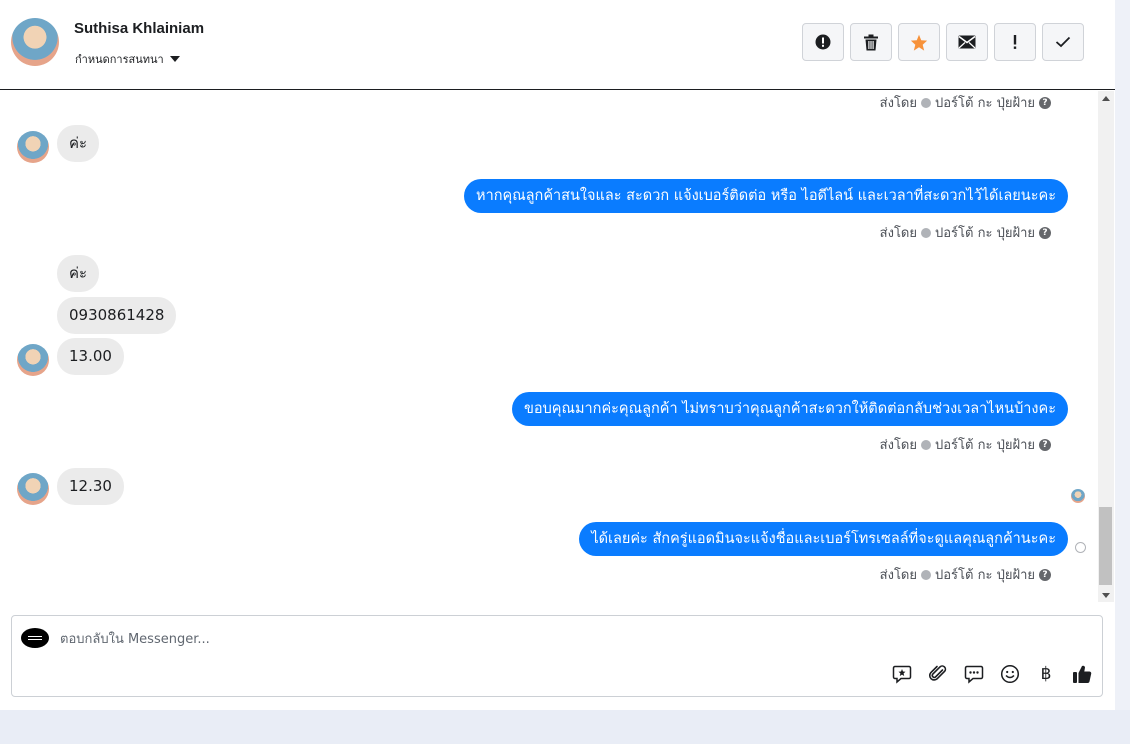 The image size is (1130, 744). I want to click on trash-icon, so click(871, 42).